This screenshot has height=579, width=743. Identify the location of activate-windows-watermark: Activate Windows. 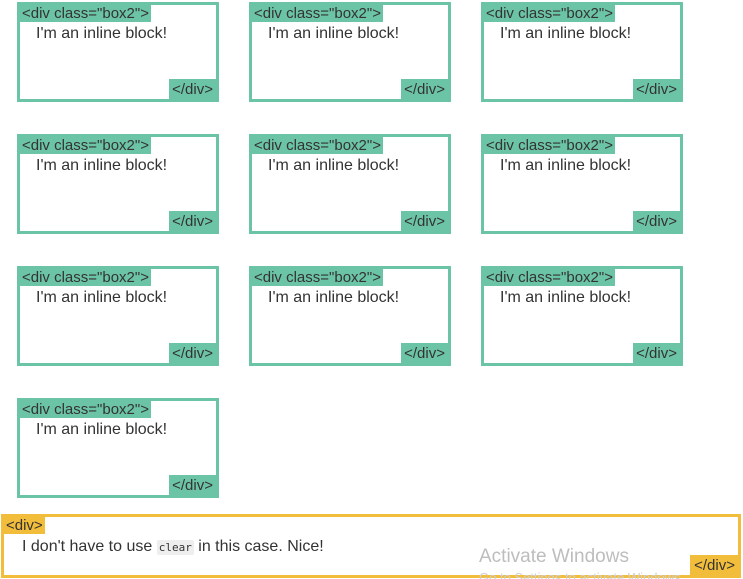
(554, 556).